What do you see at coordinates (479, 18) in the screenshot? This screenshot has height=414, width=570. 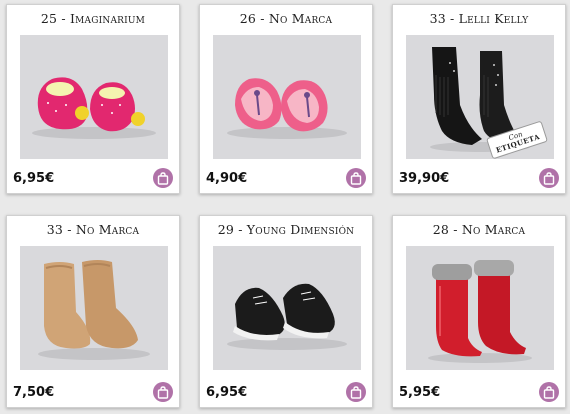 I see `product-title: 33 - Lelli Kelly` at bounding box center [479, 18].